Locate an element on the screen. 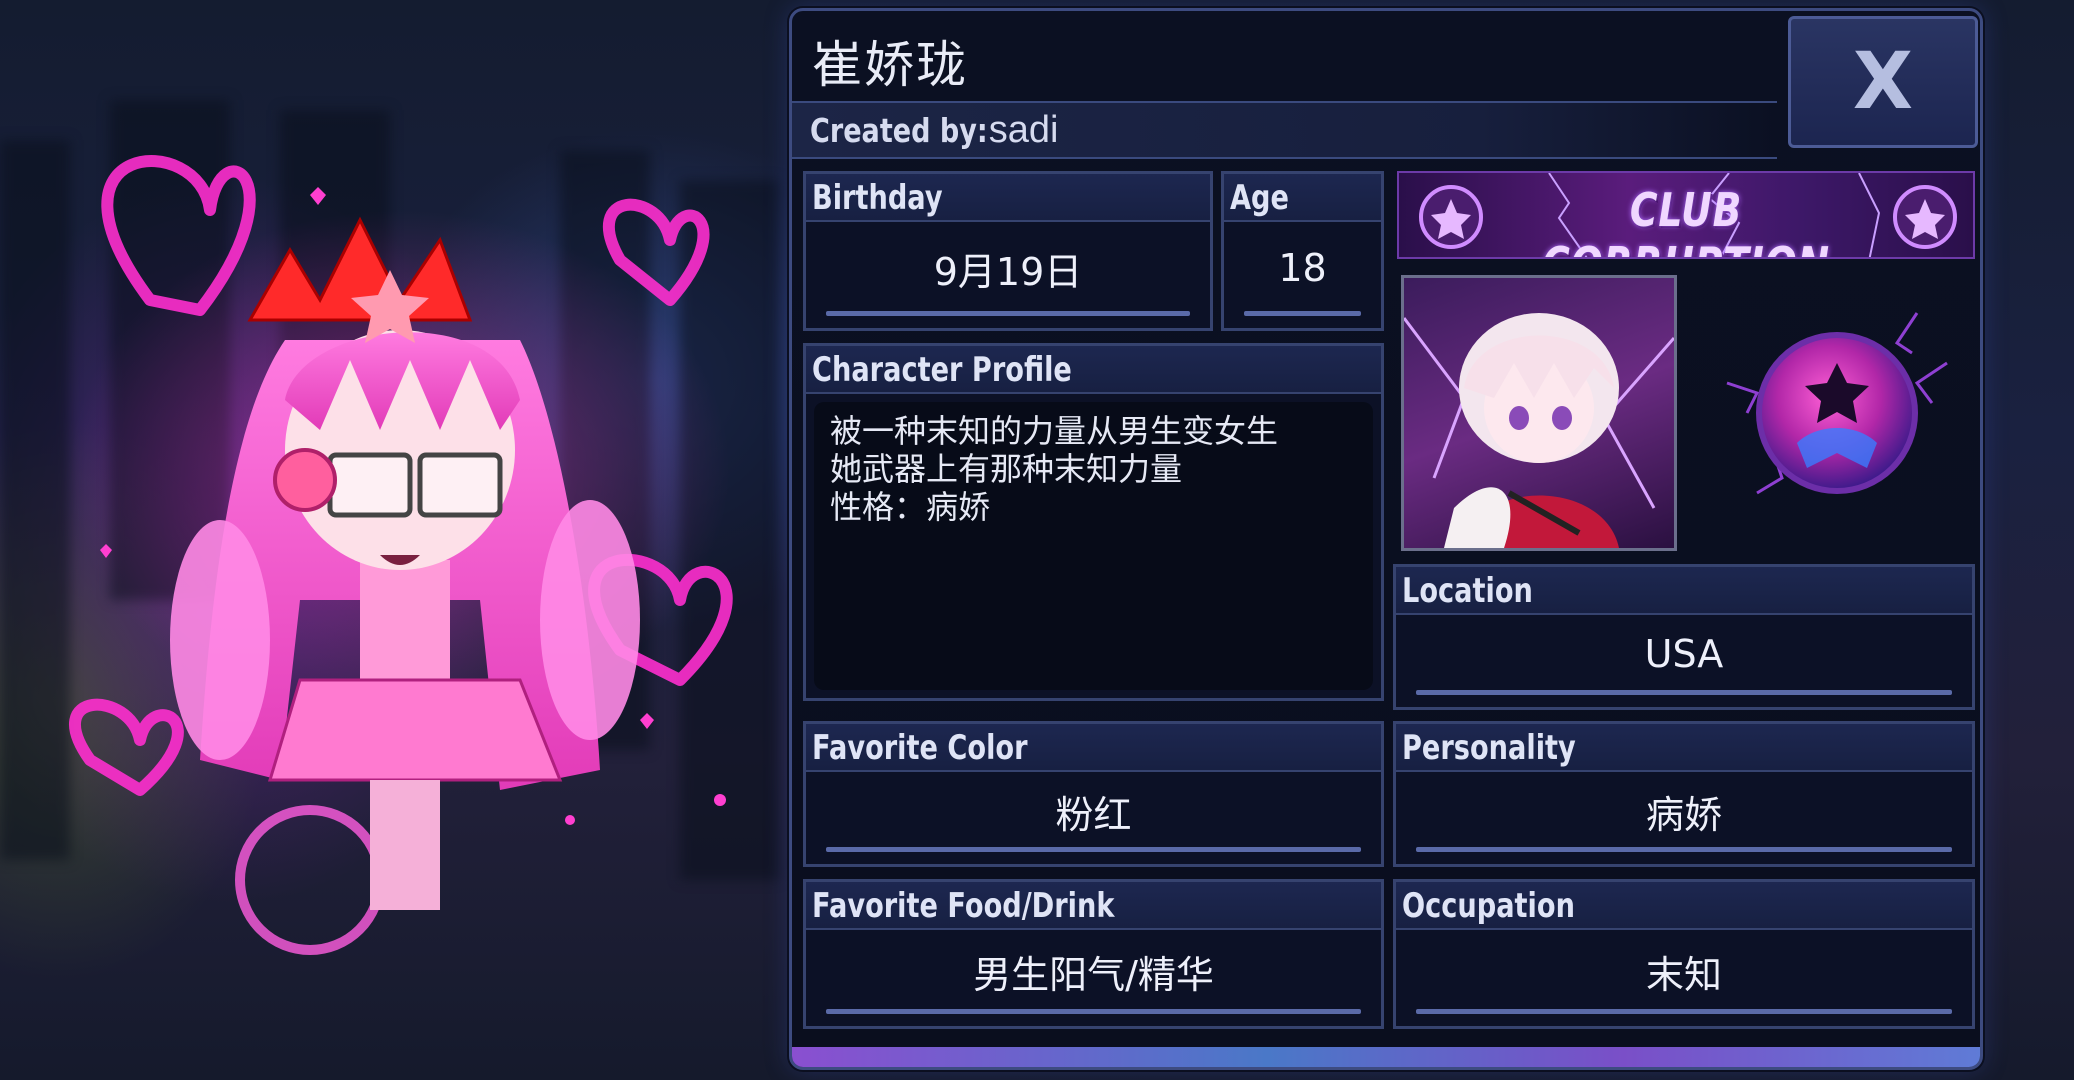 This screenshot has width=2074, height=1080. favorite-color-field: Favorite Color 粉红 is located at coordinates (1093, 794).